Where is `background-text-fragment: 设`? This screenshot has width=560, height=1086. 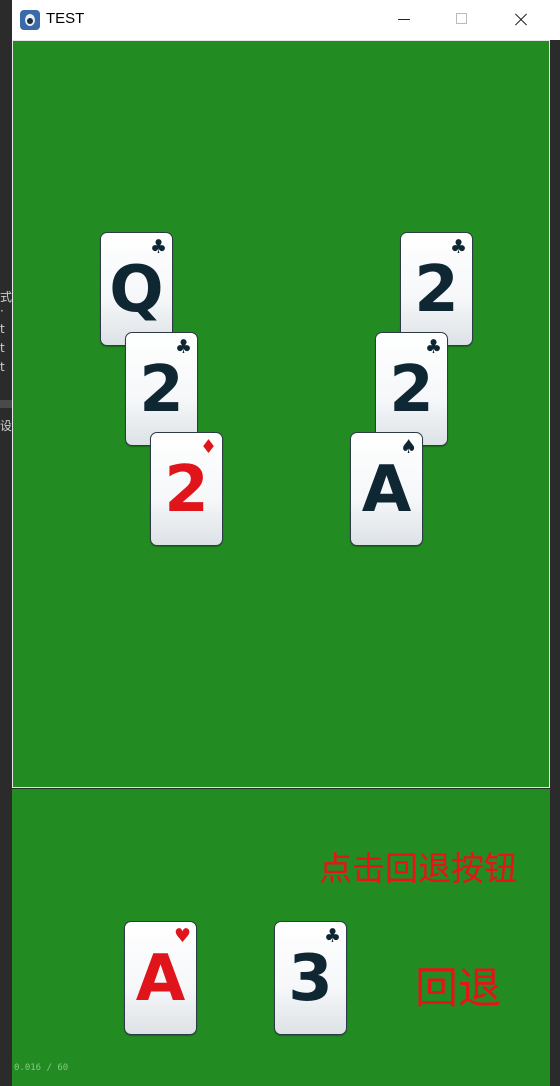 background-text-fragment: 设 is located at coordinates (6, 426).